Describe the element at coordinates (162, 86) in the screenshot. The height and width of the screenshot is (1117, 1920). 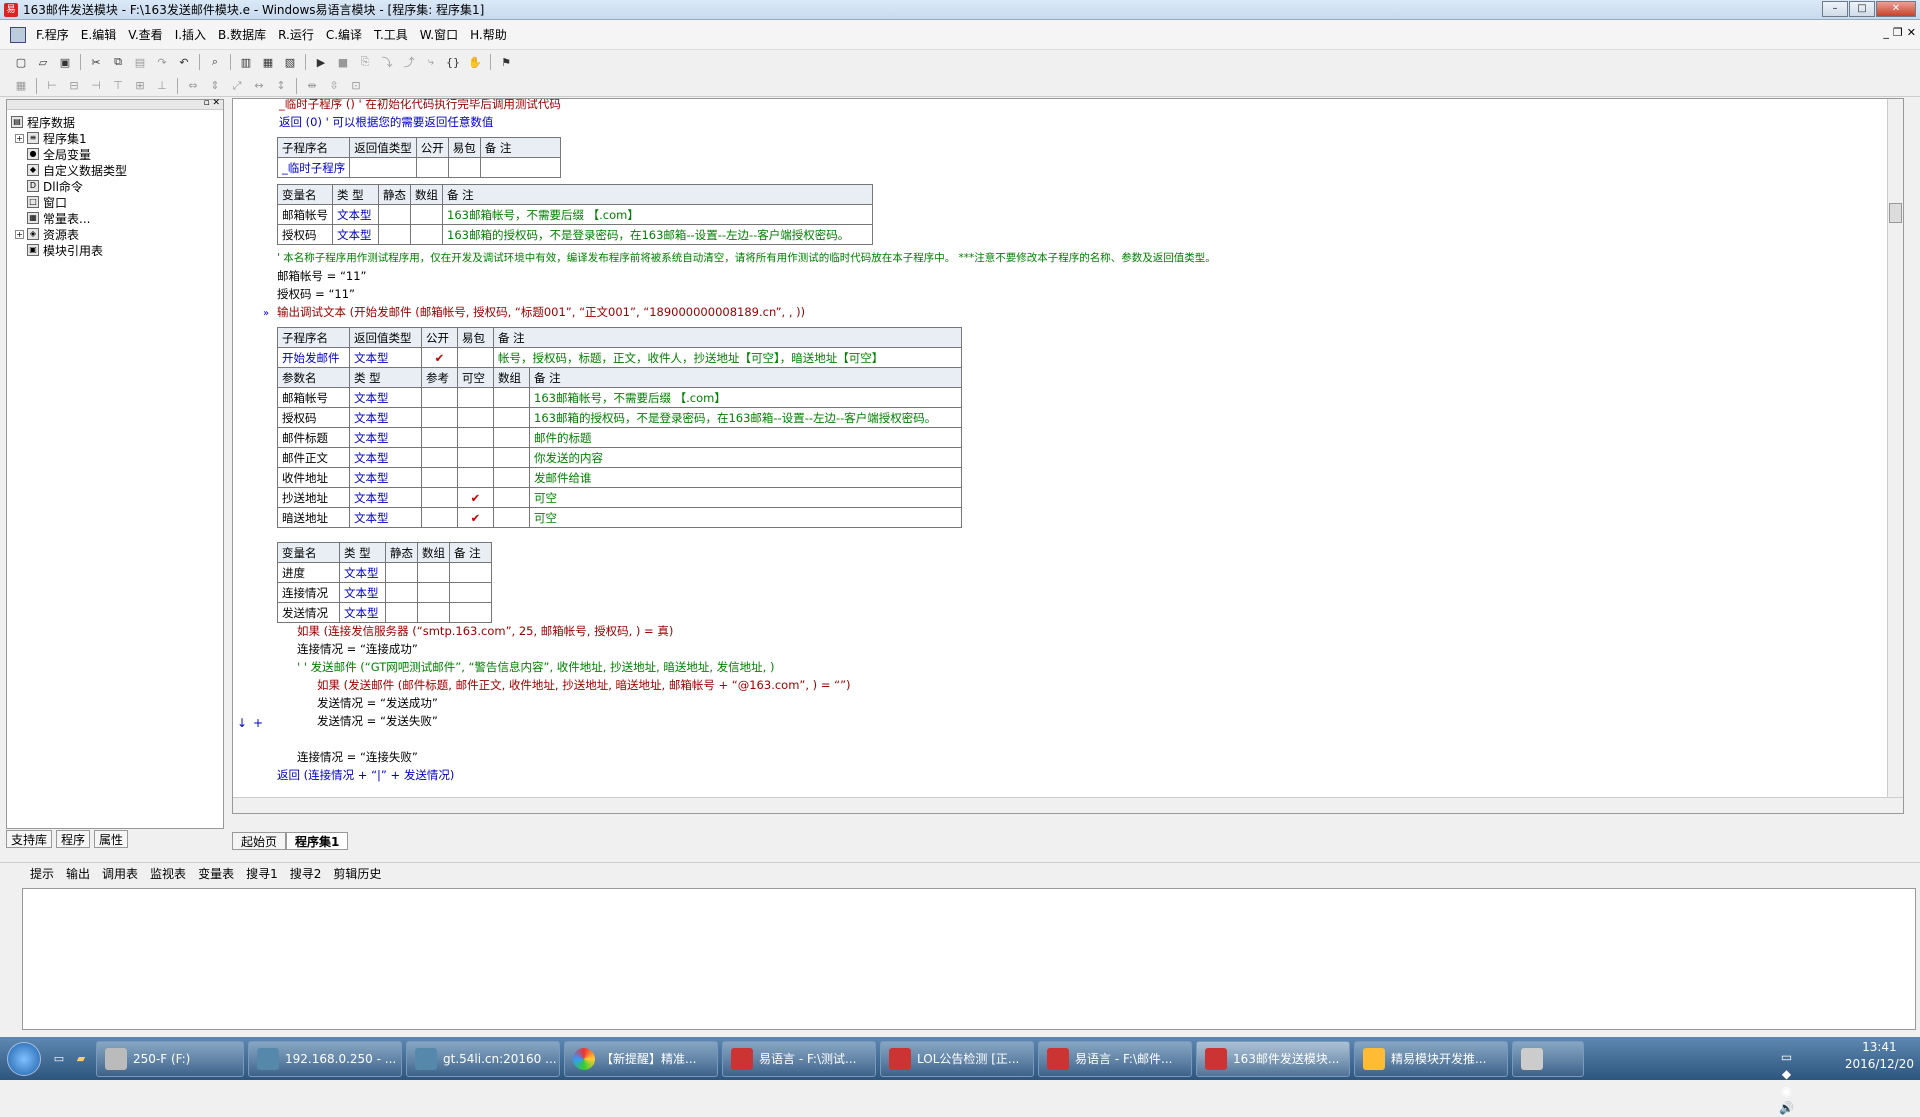
I see `align-bottom-icon: ⊥` at that location.